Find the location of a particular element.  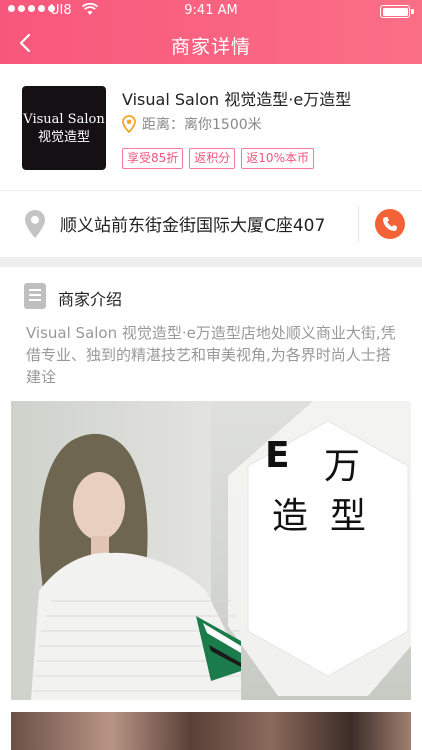

status-time: 9:41 AM is located at coordinates (211, 10).